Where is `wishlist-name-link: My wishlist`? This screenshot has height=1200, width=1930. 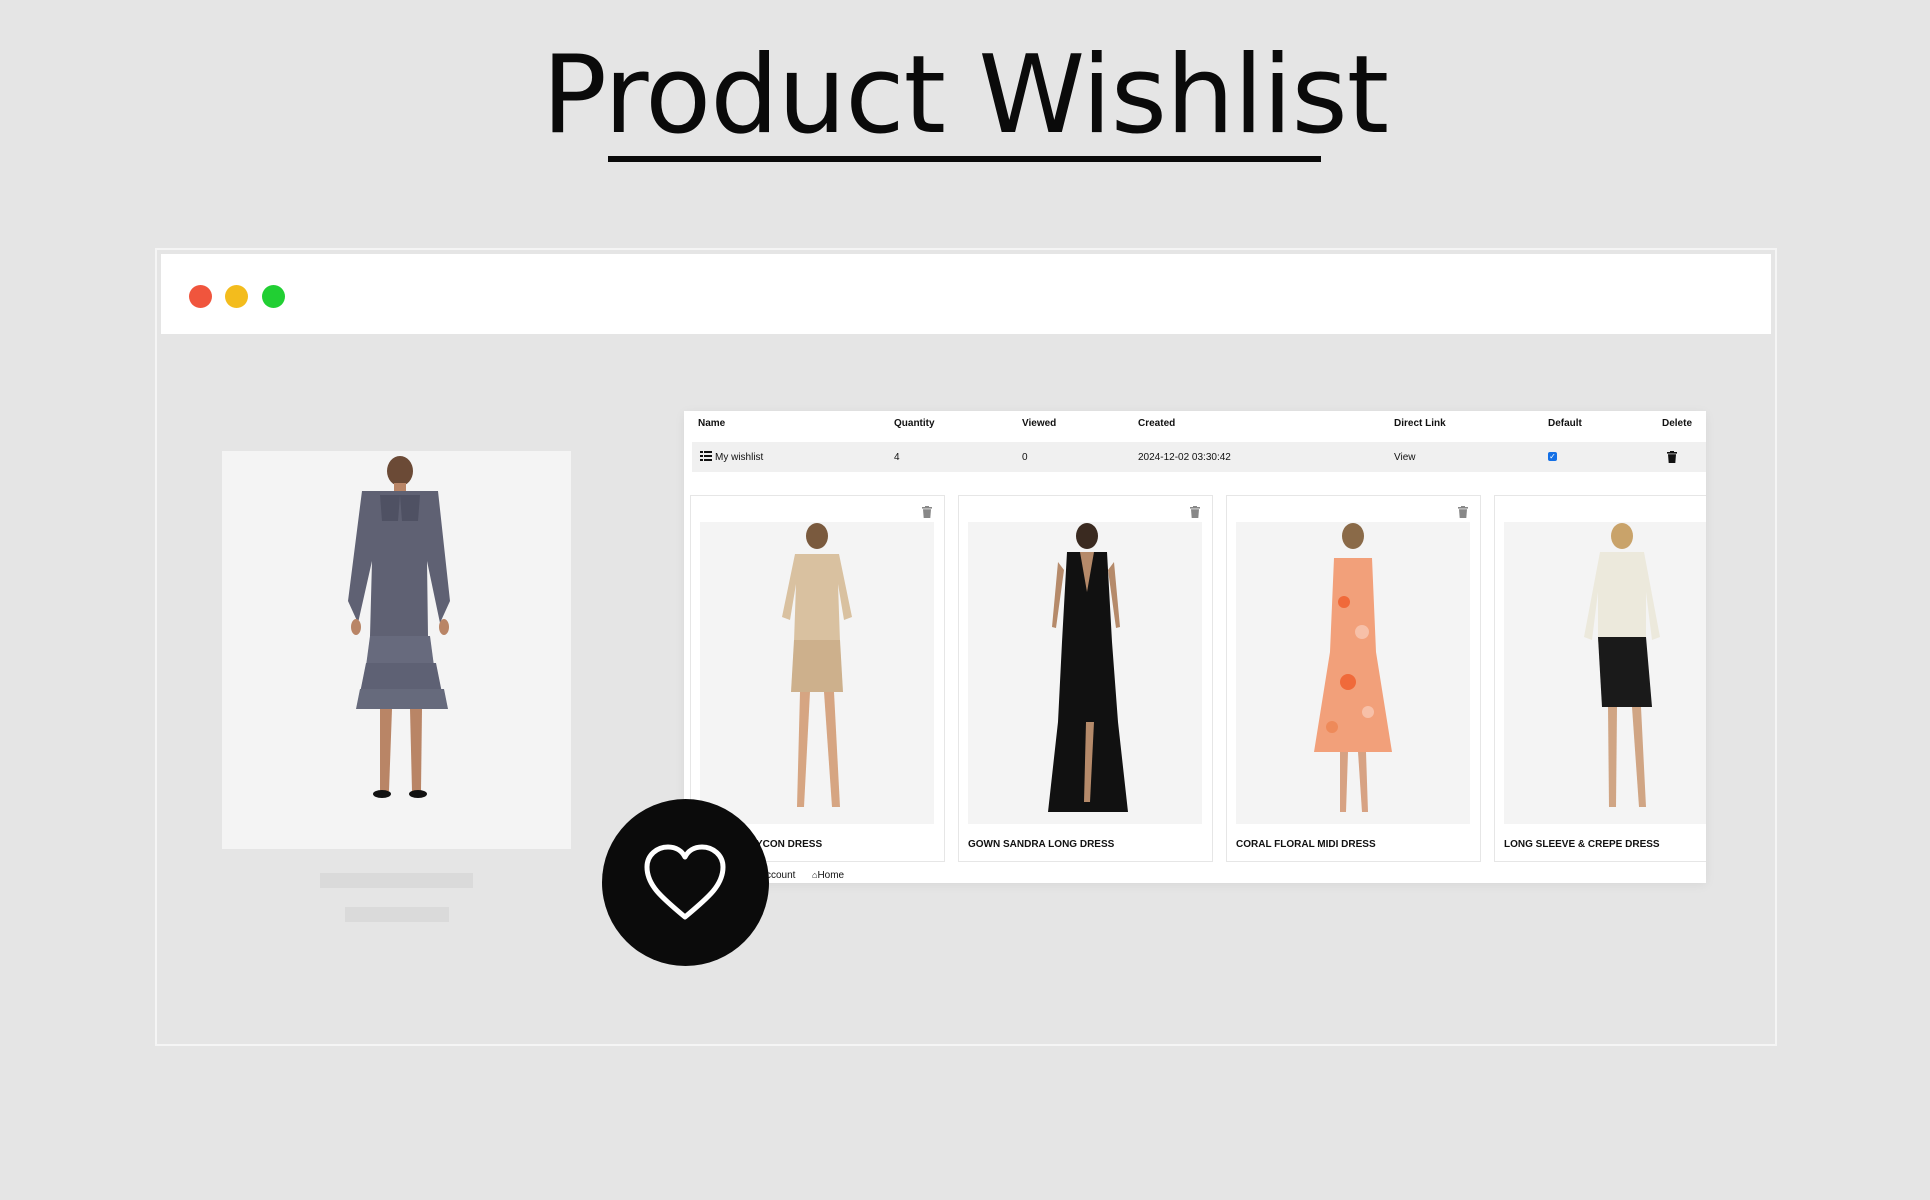
wishlist-name-link: My wishlist is located at coordinates (739, 457).